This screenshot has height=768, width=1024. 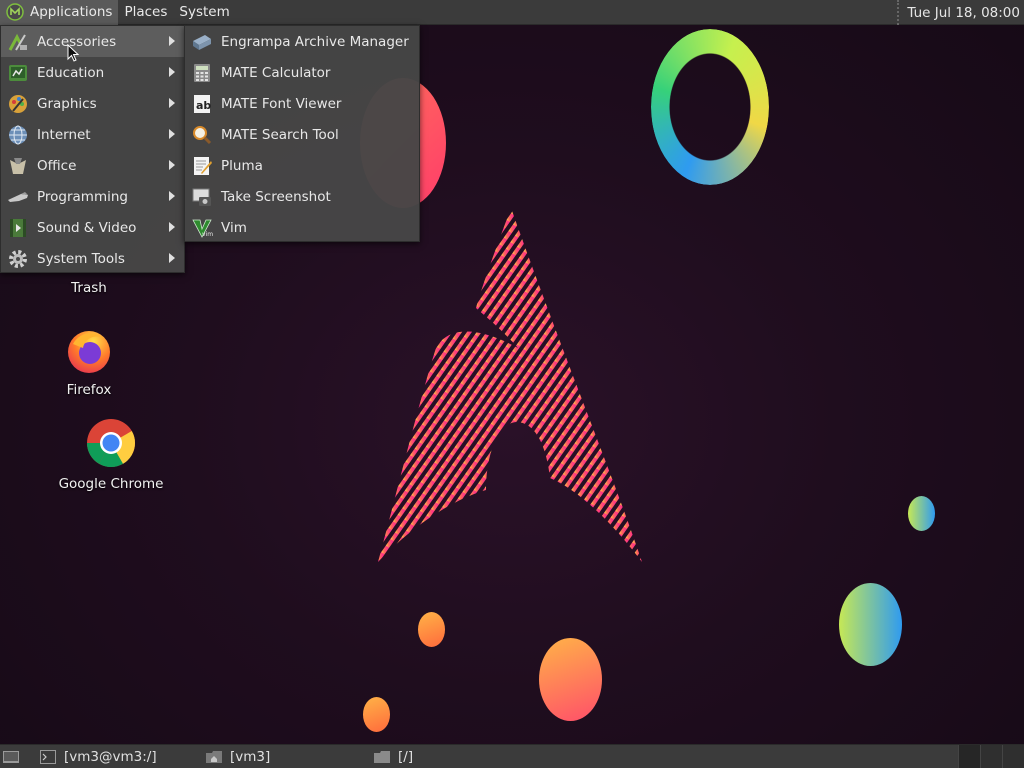 I want to click on desktop-icon-label: Trash, so click(x=89, y=288).